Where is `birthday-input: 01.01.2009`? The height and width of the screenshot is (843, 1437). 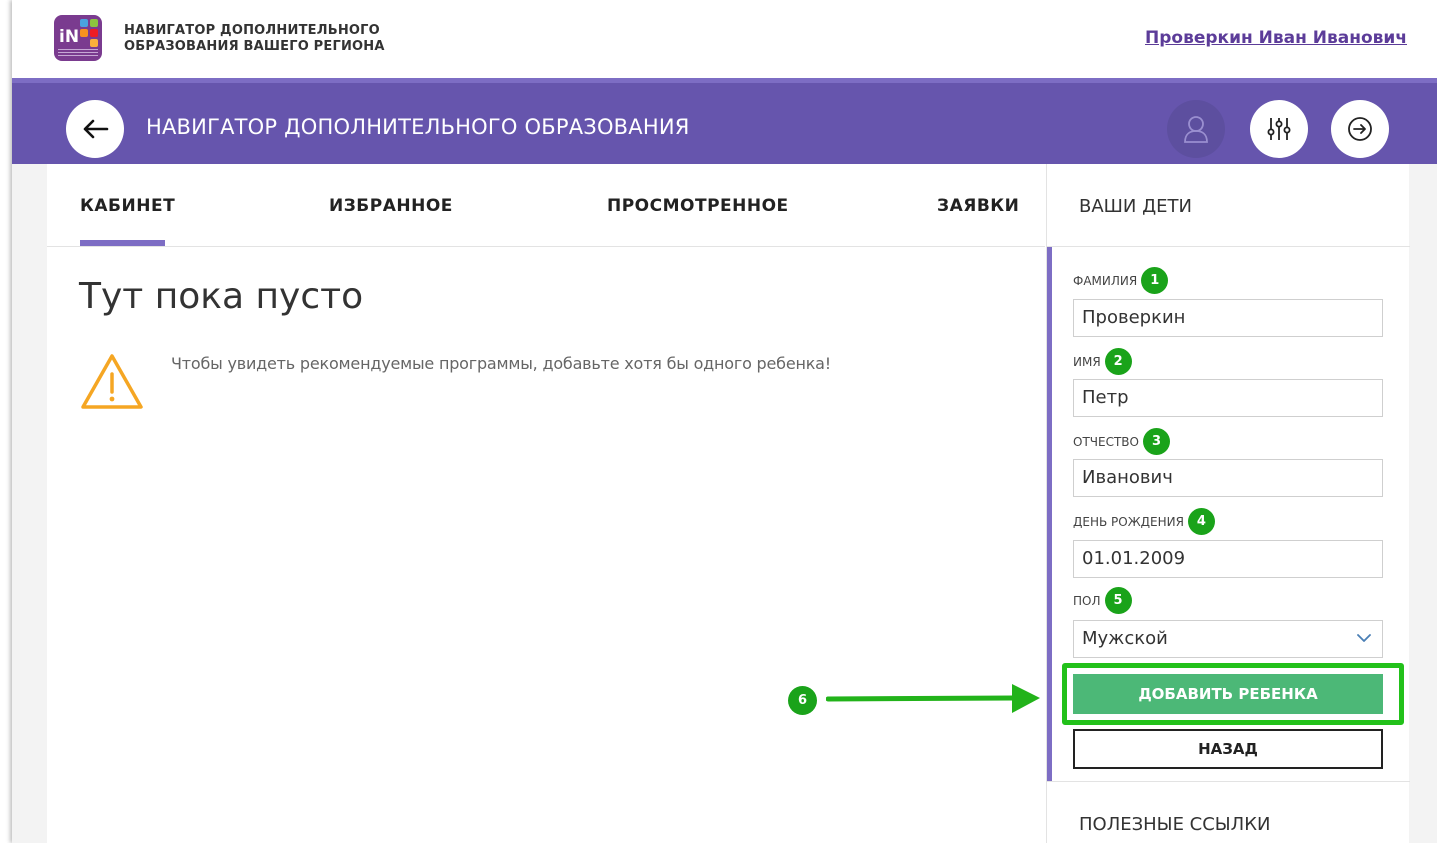 birthday-input: 01.01.2009 is located at coordinates (1228, 559).